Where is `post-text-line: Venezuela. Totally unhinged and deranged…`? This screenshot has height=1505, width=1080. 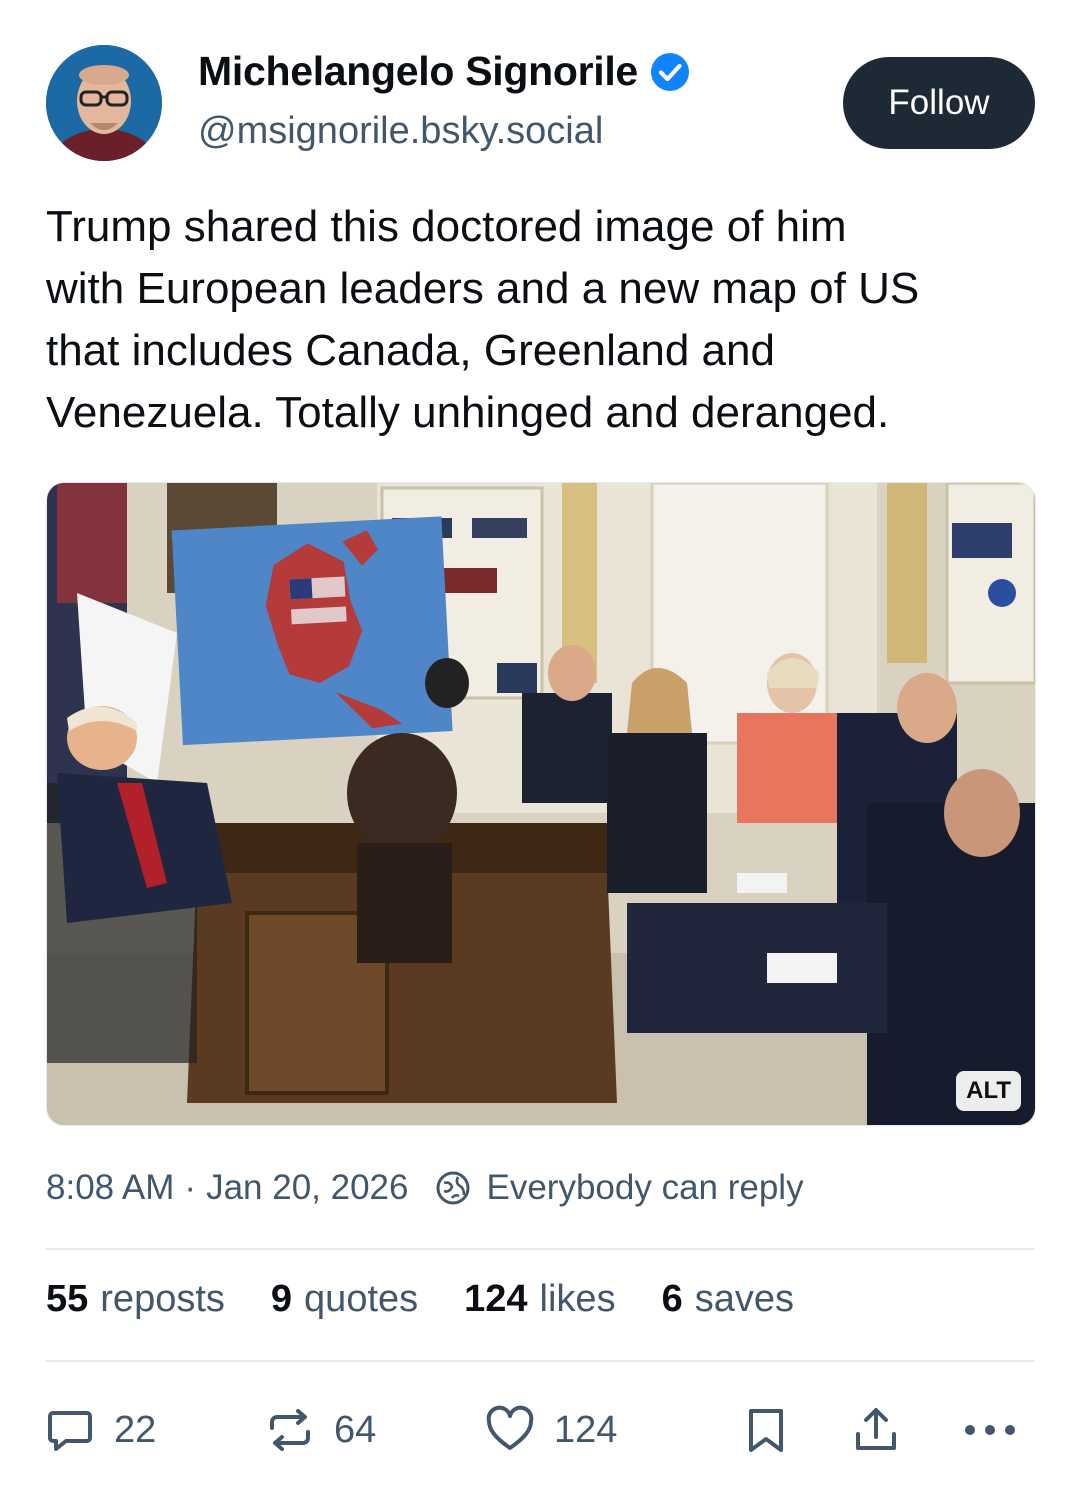
post-text-line: Venezuela. Totally unhinged and deranged… is located at coordinates (468, 412).